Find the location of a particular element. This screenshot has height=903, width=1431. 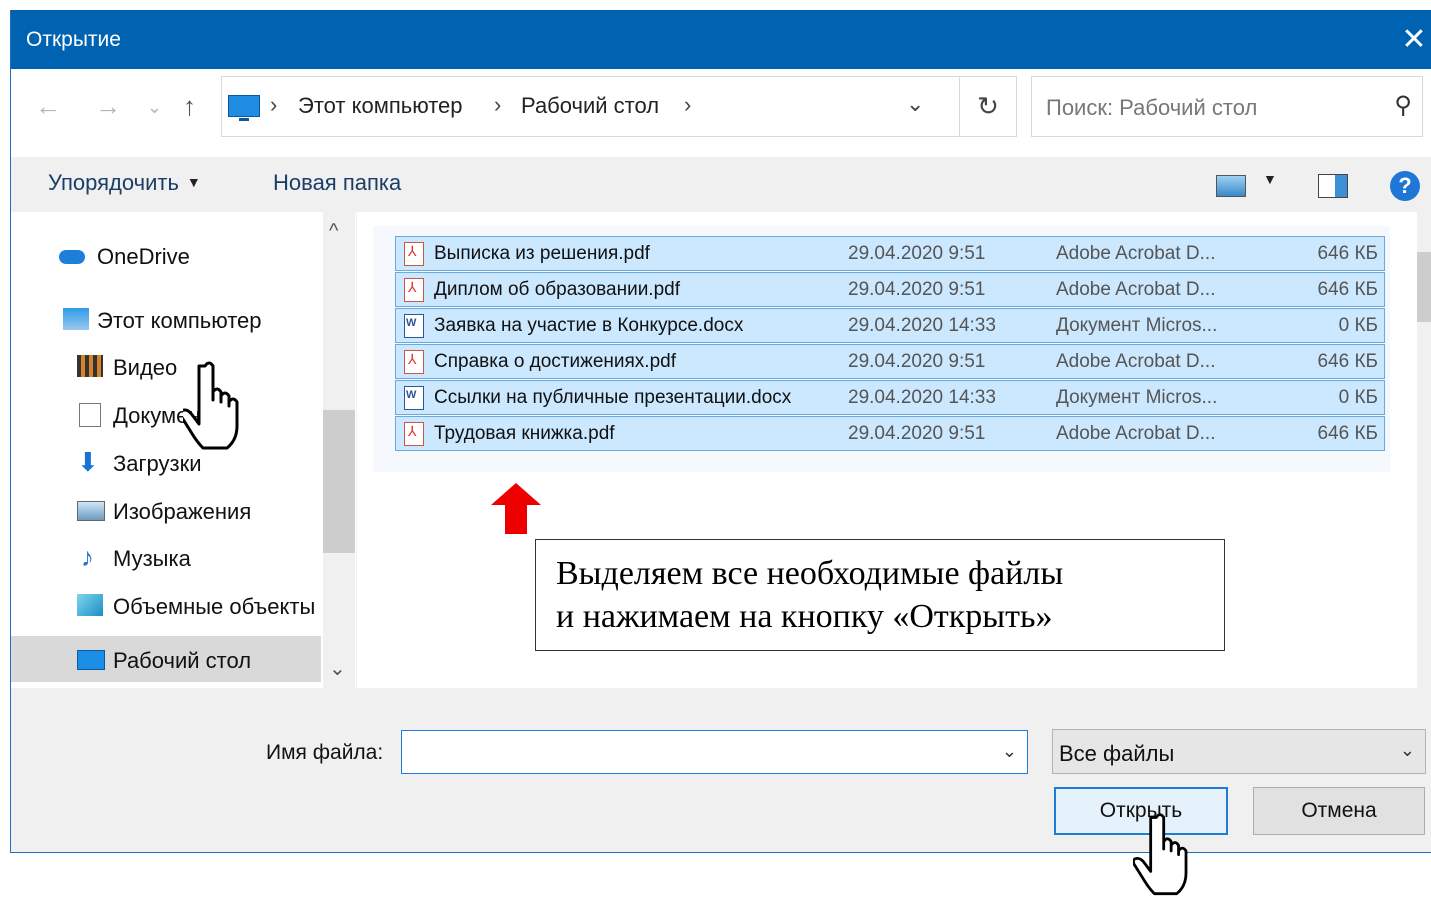

desktop-icon is located at coordinates (91, 660).